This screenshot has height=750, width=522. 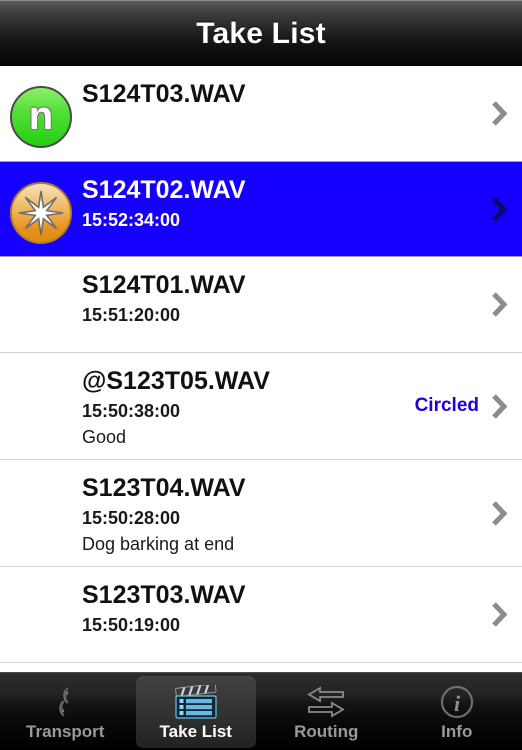 What do you see at coordinates (261, 114) in the screenshot?
I see `take-list-row: n S124T03.WAV` at bounding box center [261, 114].